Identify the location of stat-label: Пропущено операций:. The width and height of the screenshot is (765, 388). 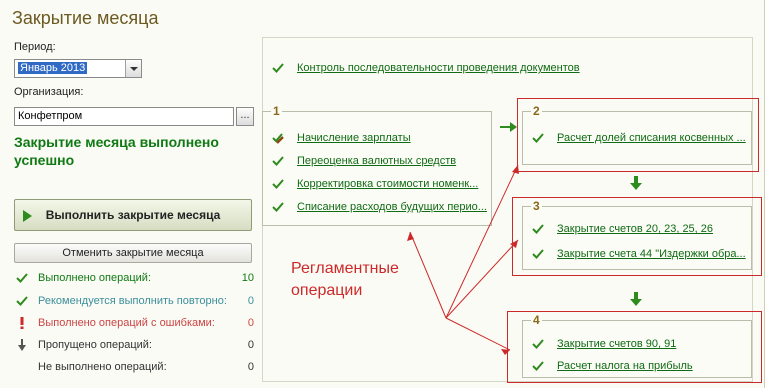
(95, 345).